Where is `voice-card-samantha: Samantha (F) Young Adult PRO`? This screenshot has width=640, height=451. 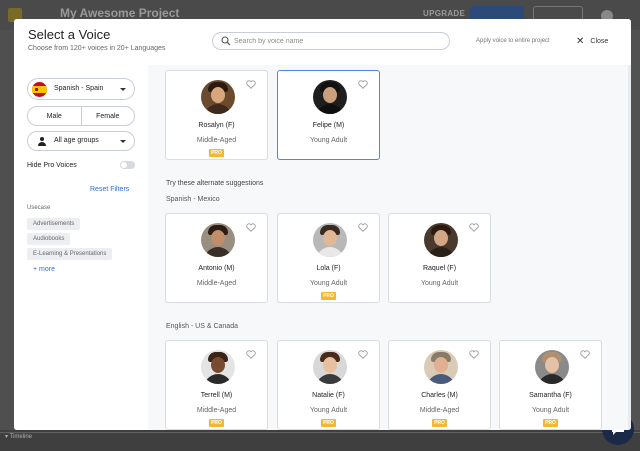 voice-card-samantha: Samantha (F) Young Adult PRO is located at coordinates (550, 385).